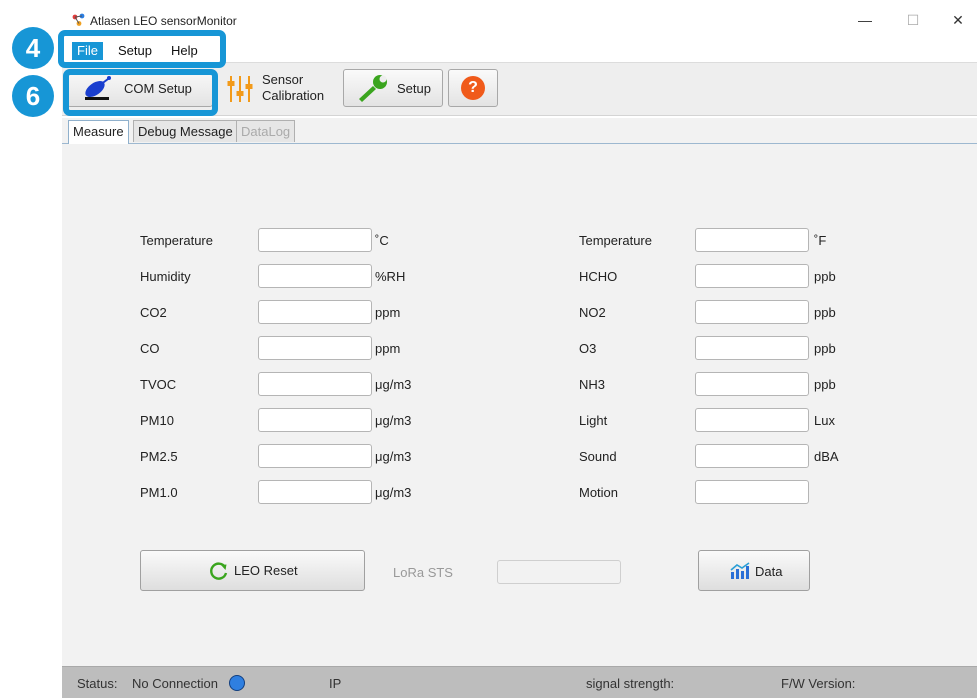 This screenshot has height=698, width=977. I want to click on signal-strength-label: signal strength:, so click(630, 683).